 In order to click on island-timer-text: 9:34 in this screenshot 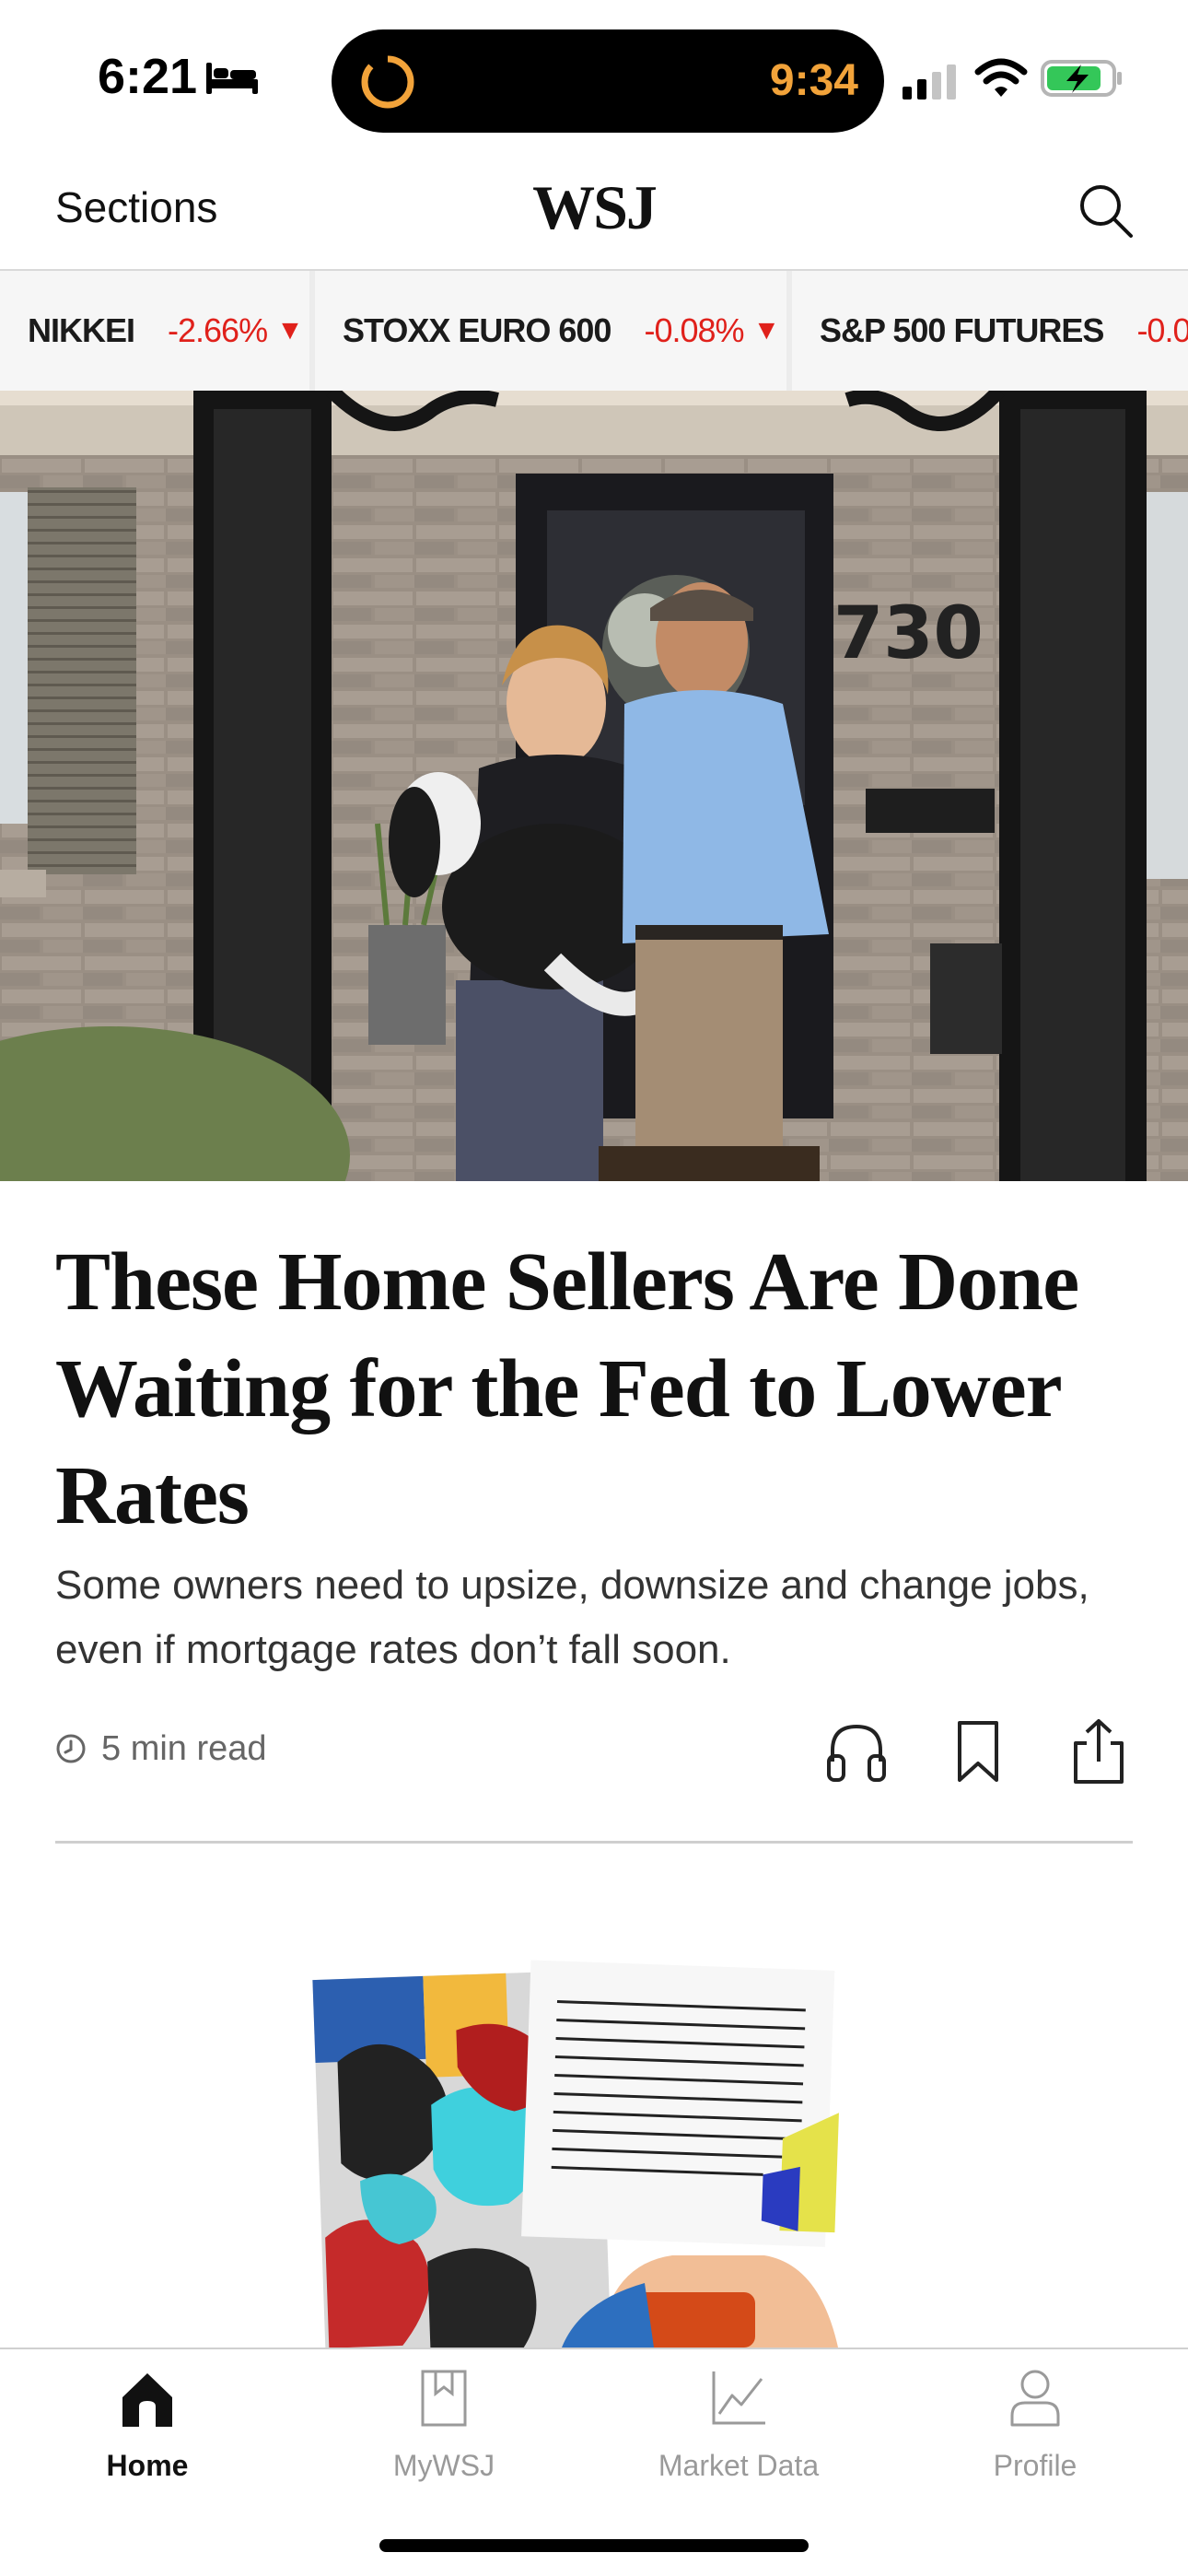, I will do `click(813, 80)`.